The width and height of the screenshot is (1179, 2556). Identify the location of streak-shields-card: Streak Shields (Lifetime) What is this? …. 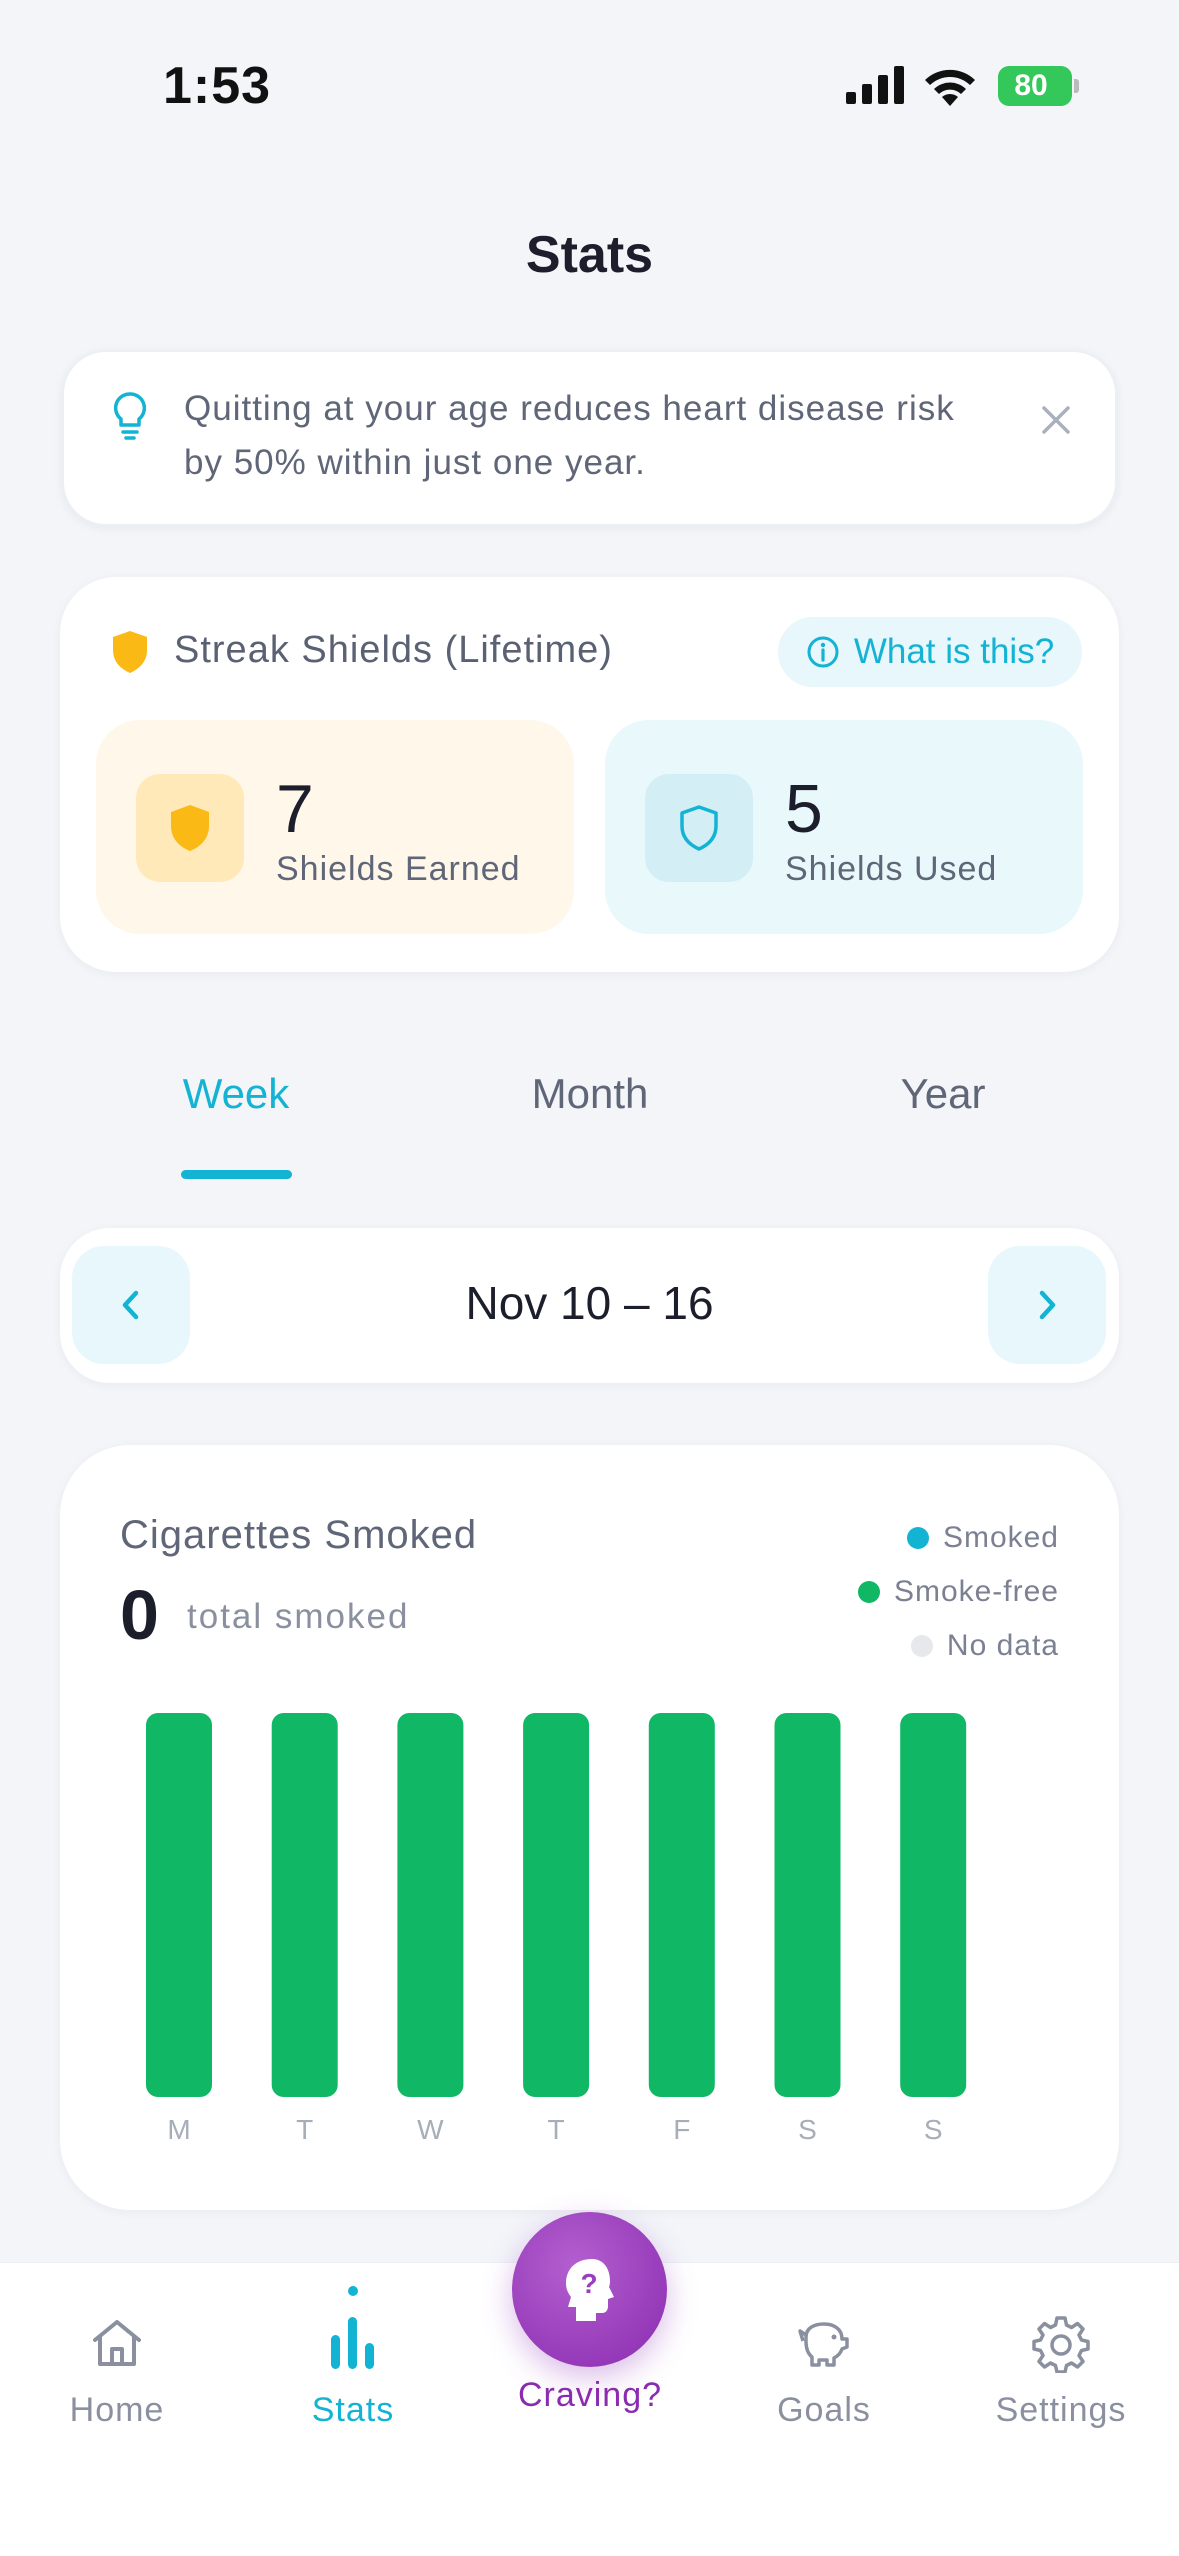
(589, 774).